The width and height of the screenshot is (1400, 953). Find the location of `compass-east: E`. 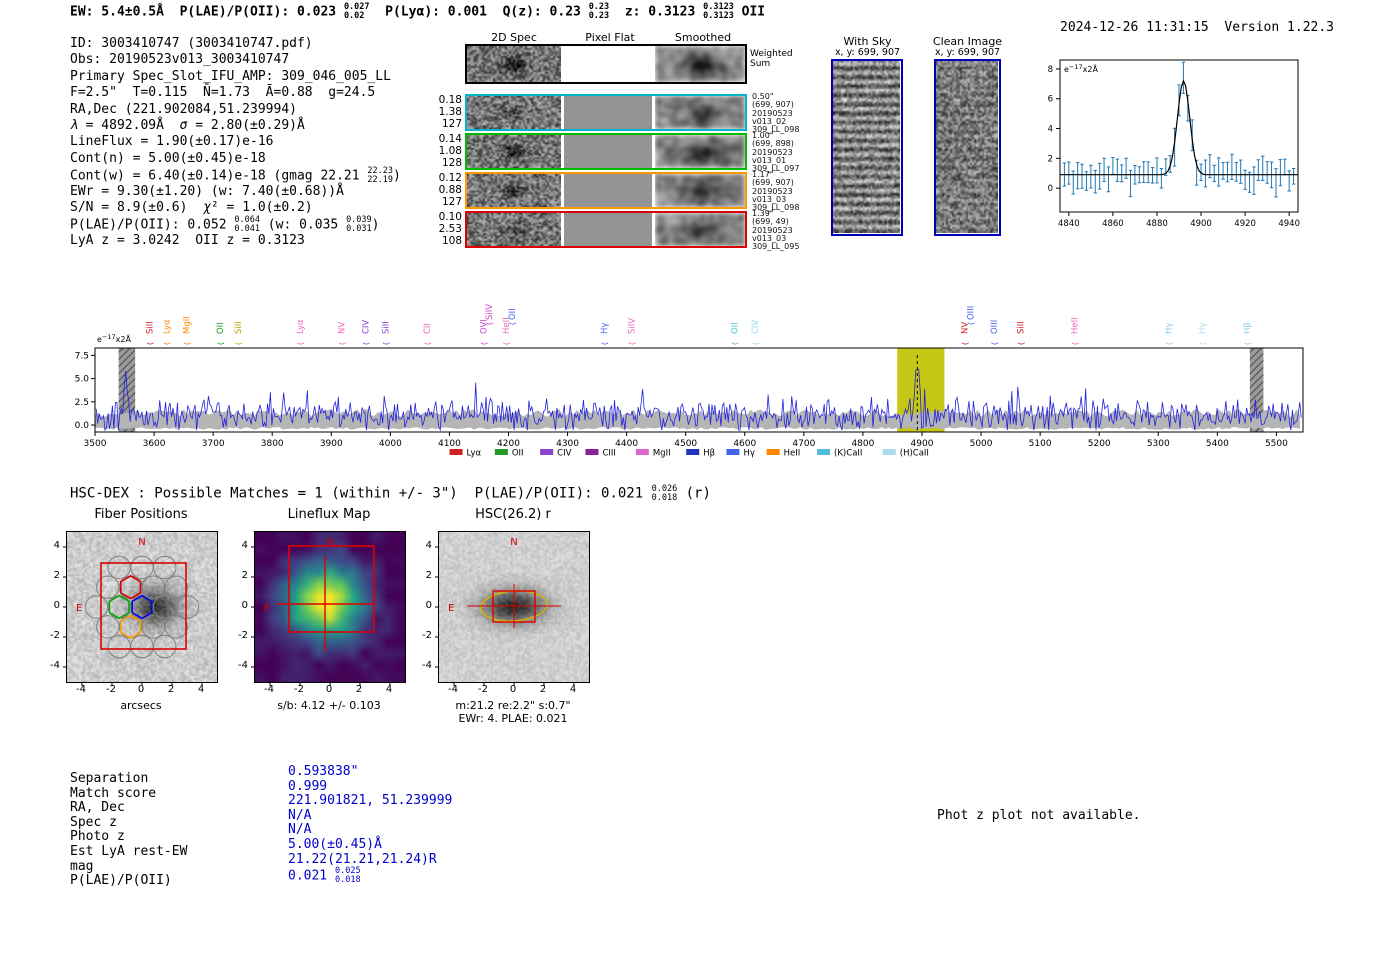

compass-east: E is located at coordinates (267, 608).